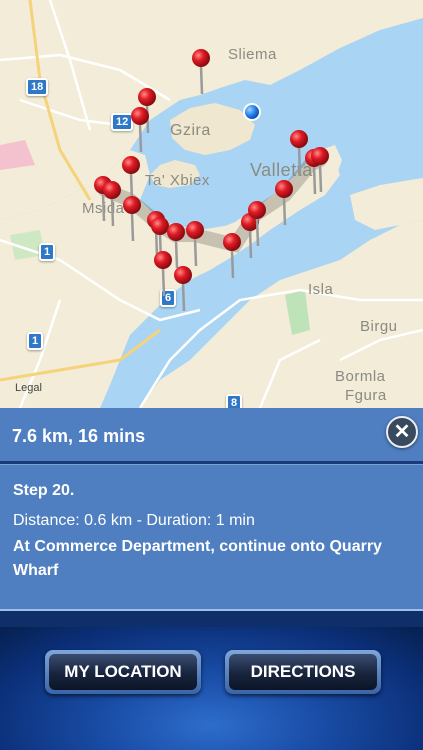  What do you see at coordinates (28, 388) in the screenshot?
I see `legal-link: Legal` at bounding box center [28, 388].